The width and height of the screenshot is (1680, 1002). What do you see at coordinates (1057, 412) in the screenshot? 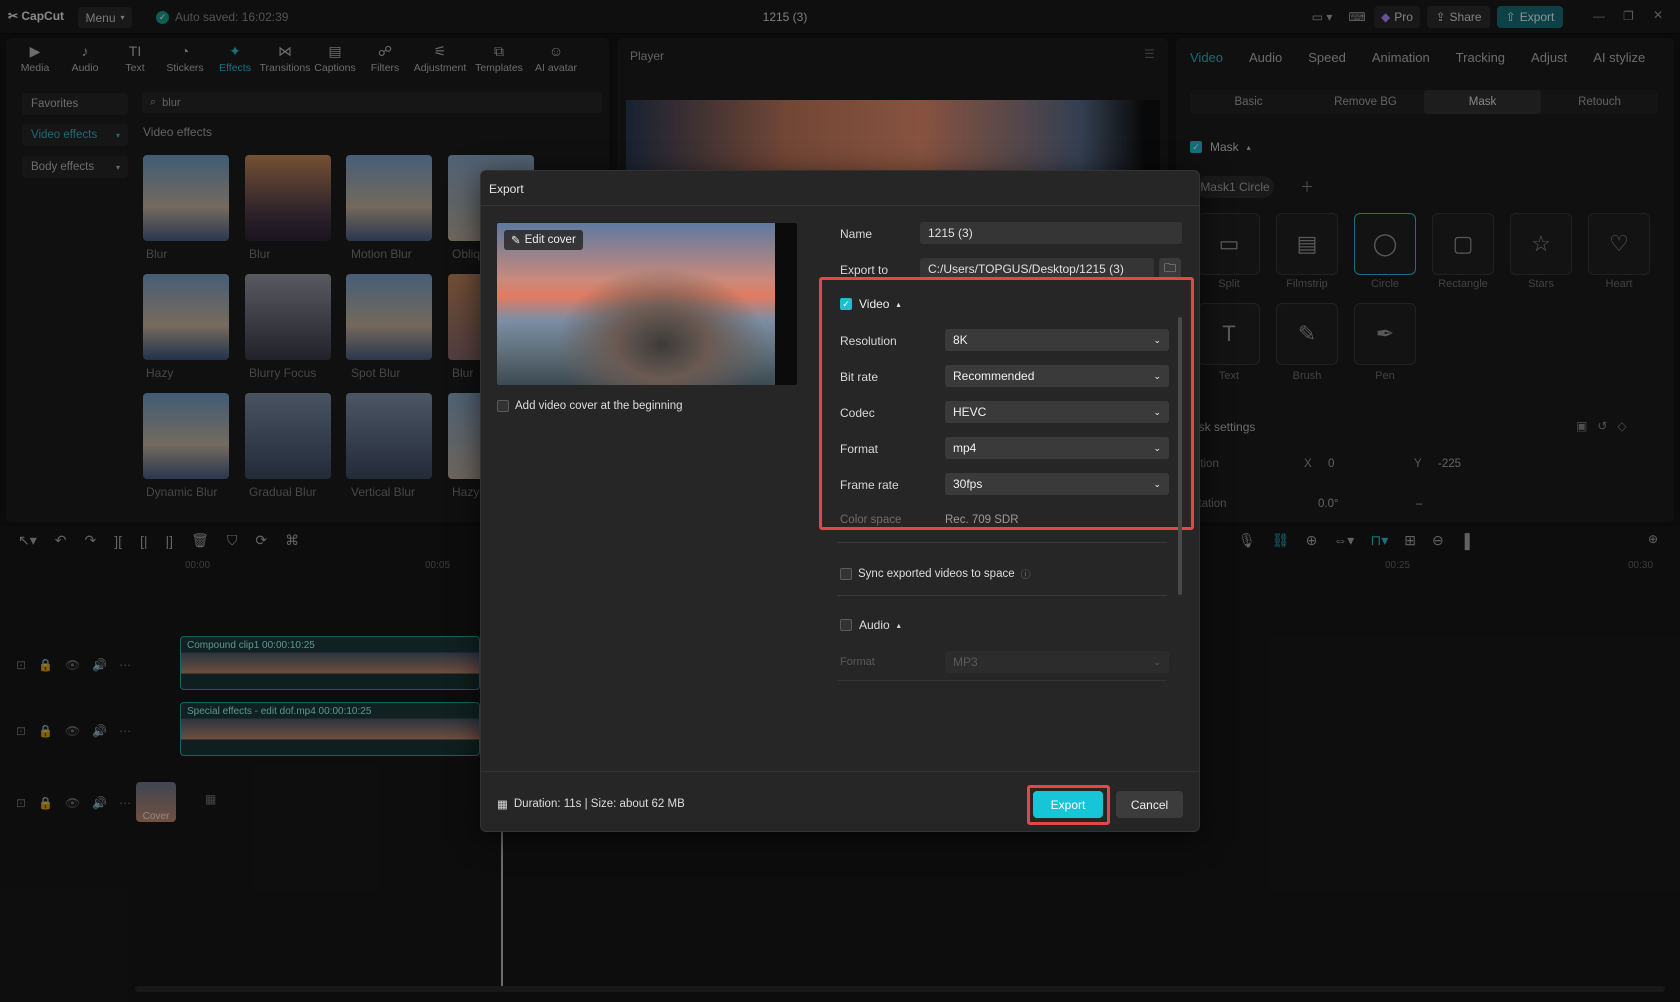
I see `codec-select: HEVC ⌄` at bounding box center [1057, 412].